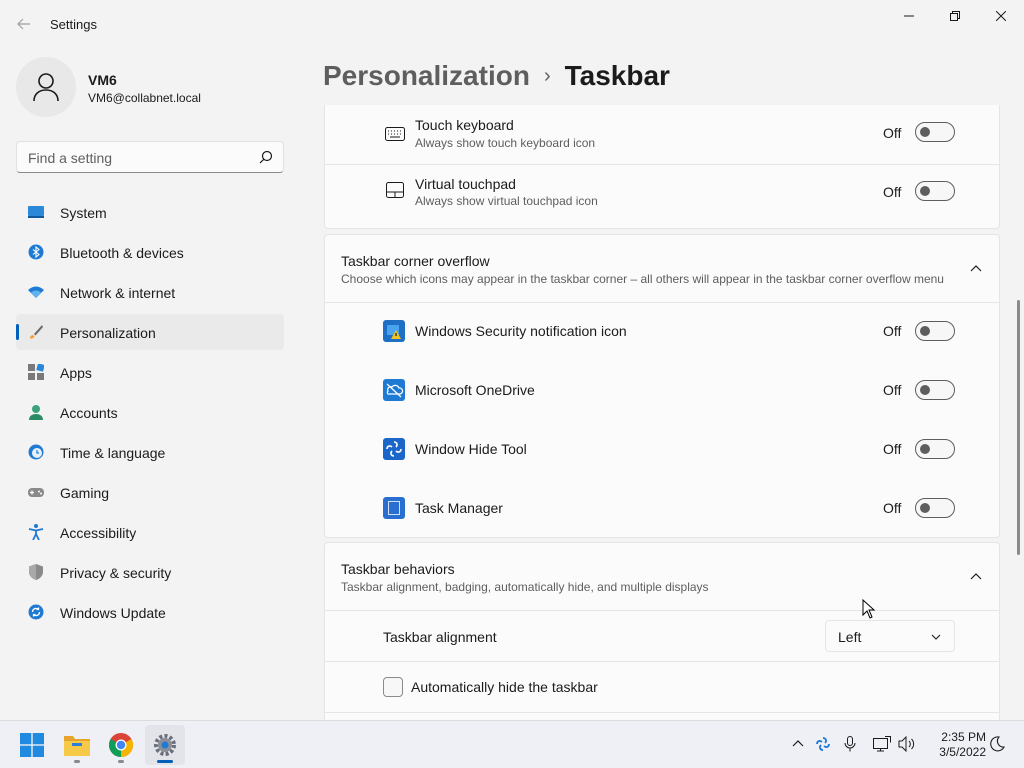 The height and width of the screenshot is (768, 1024). I want to click on update-icon, so click(36, 612).